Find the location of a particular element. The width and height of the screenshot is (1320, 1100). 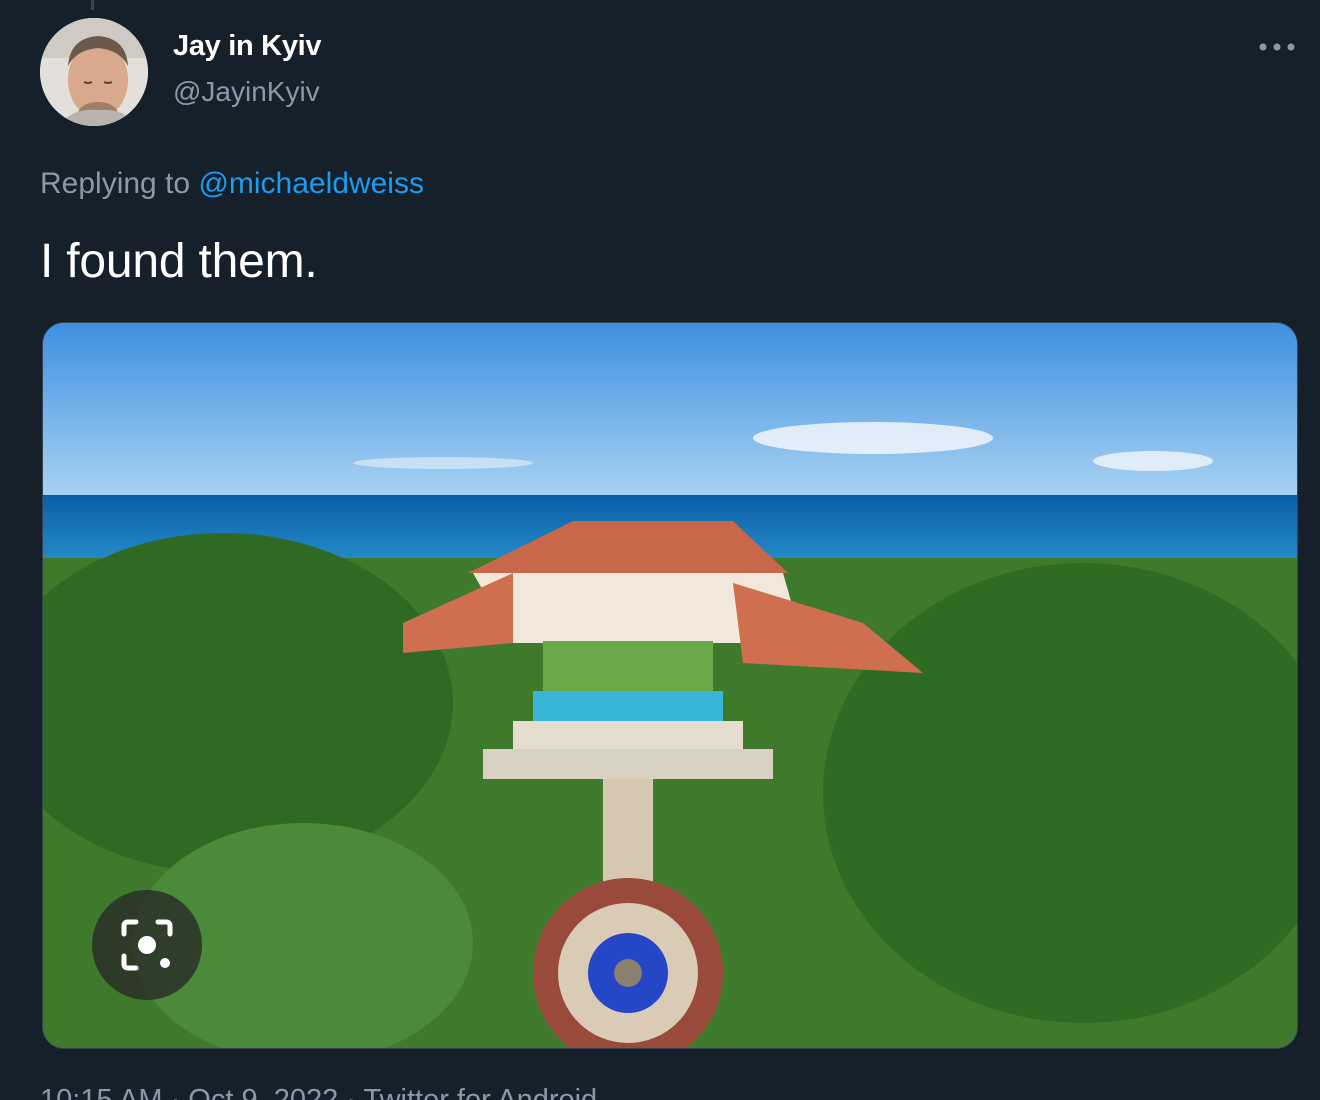

reply-context: Replying to @michaeldweiss is located at coordinates (232, 184).